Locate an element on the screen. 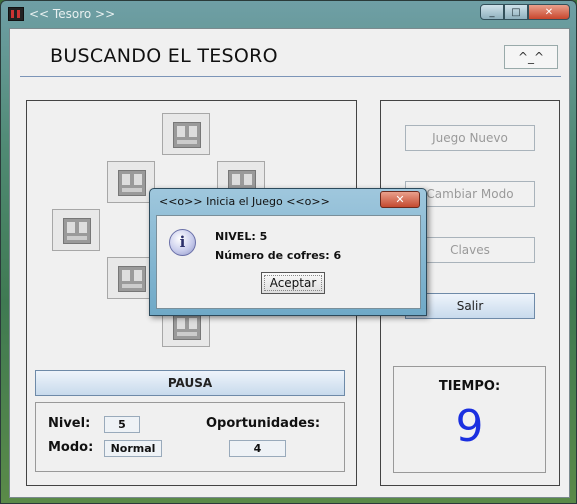 Image resolution: width=577 pixels, height=504 pixels. chances-label: Oportunidades: is located at coordinates (263, 423).